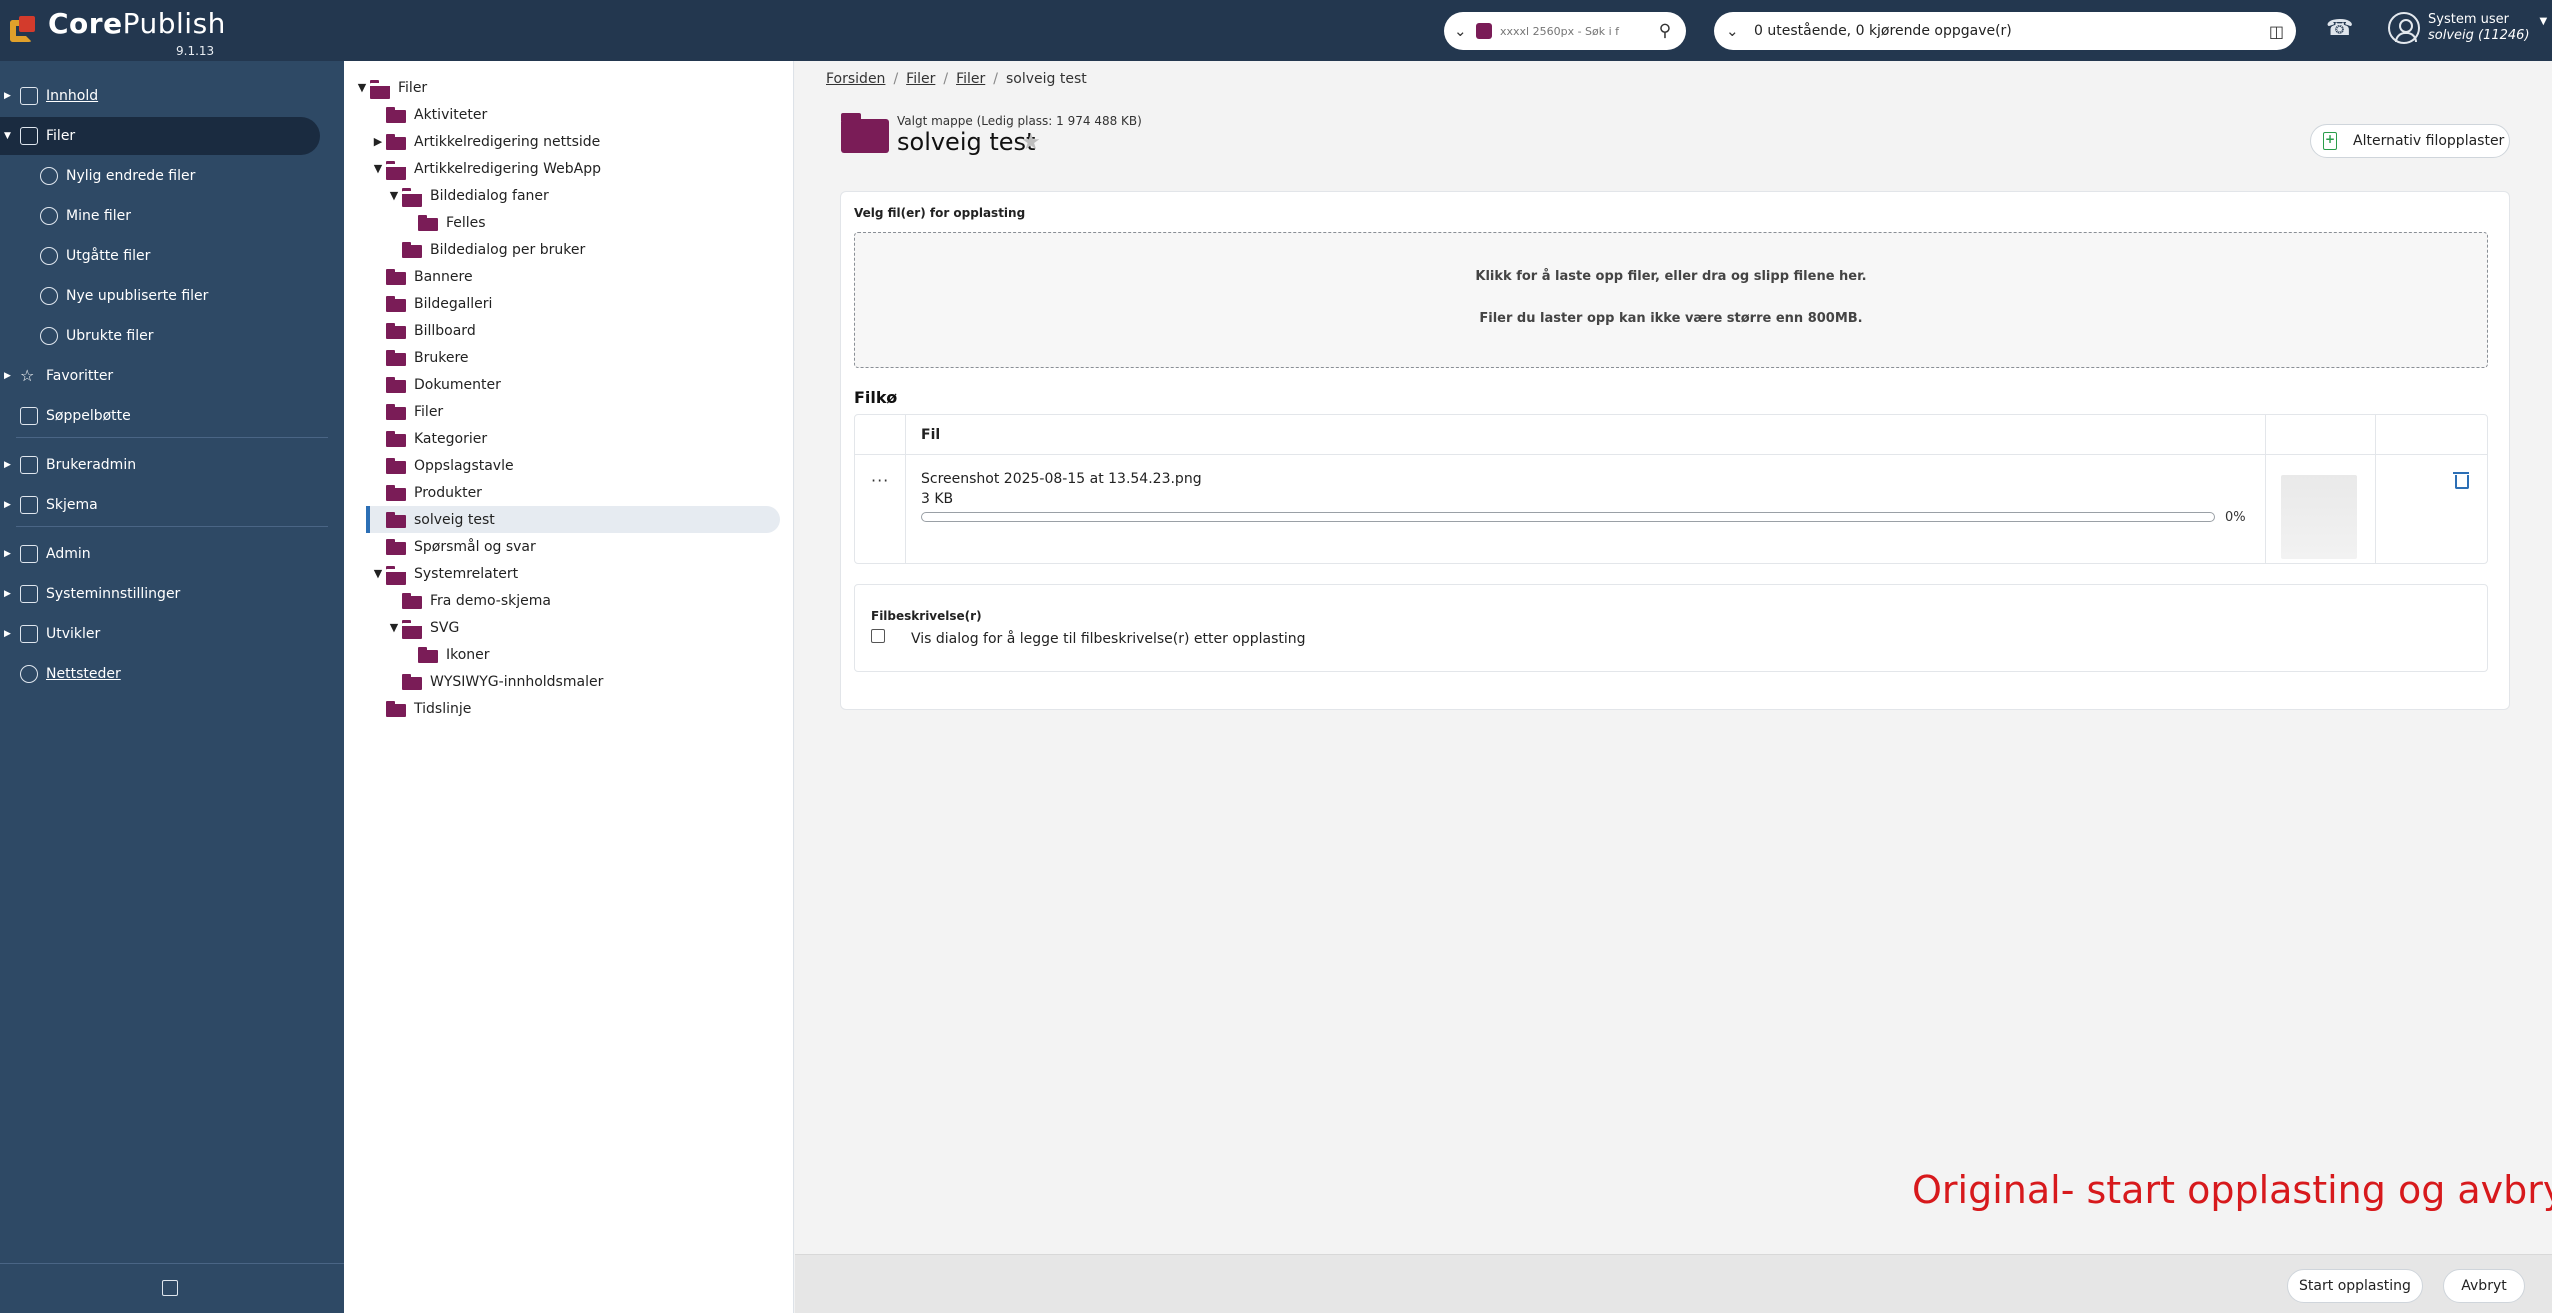 The image size is (2552, 1313). Describe the element at coordinates (73, 634) in the screenshot. I see `sidebar-item-label: Utvikler` at that location.